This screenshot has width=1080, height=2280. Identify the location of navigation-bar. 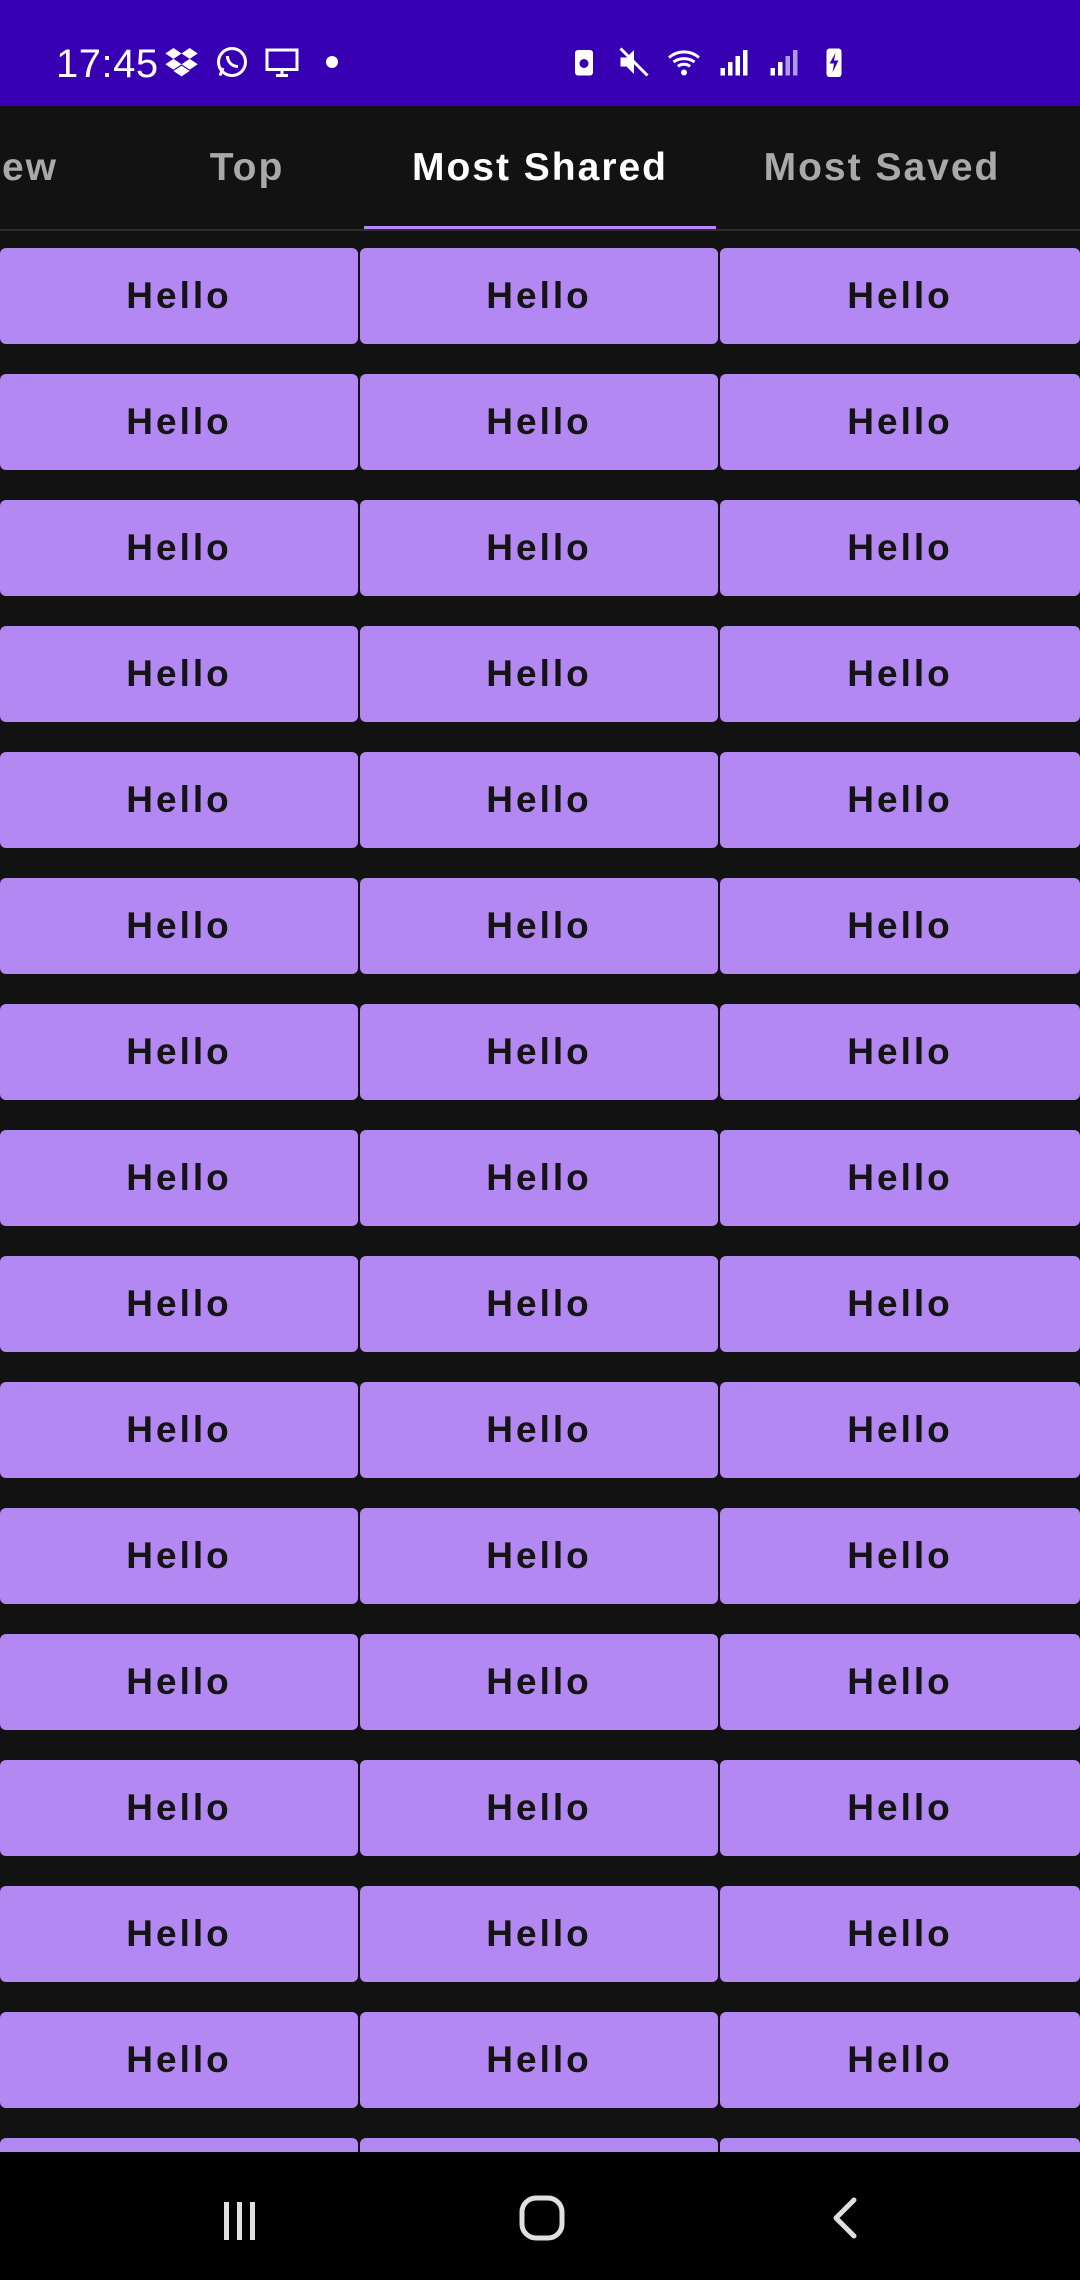
(540, 2216).